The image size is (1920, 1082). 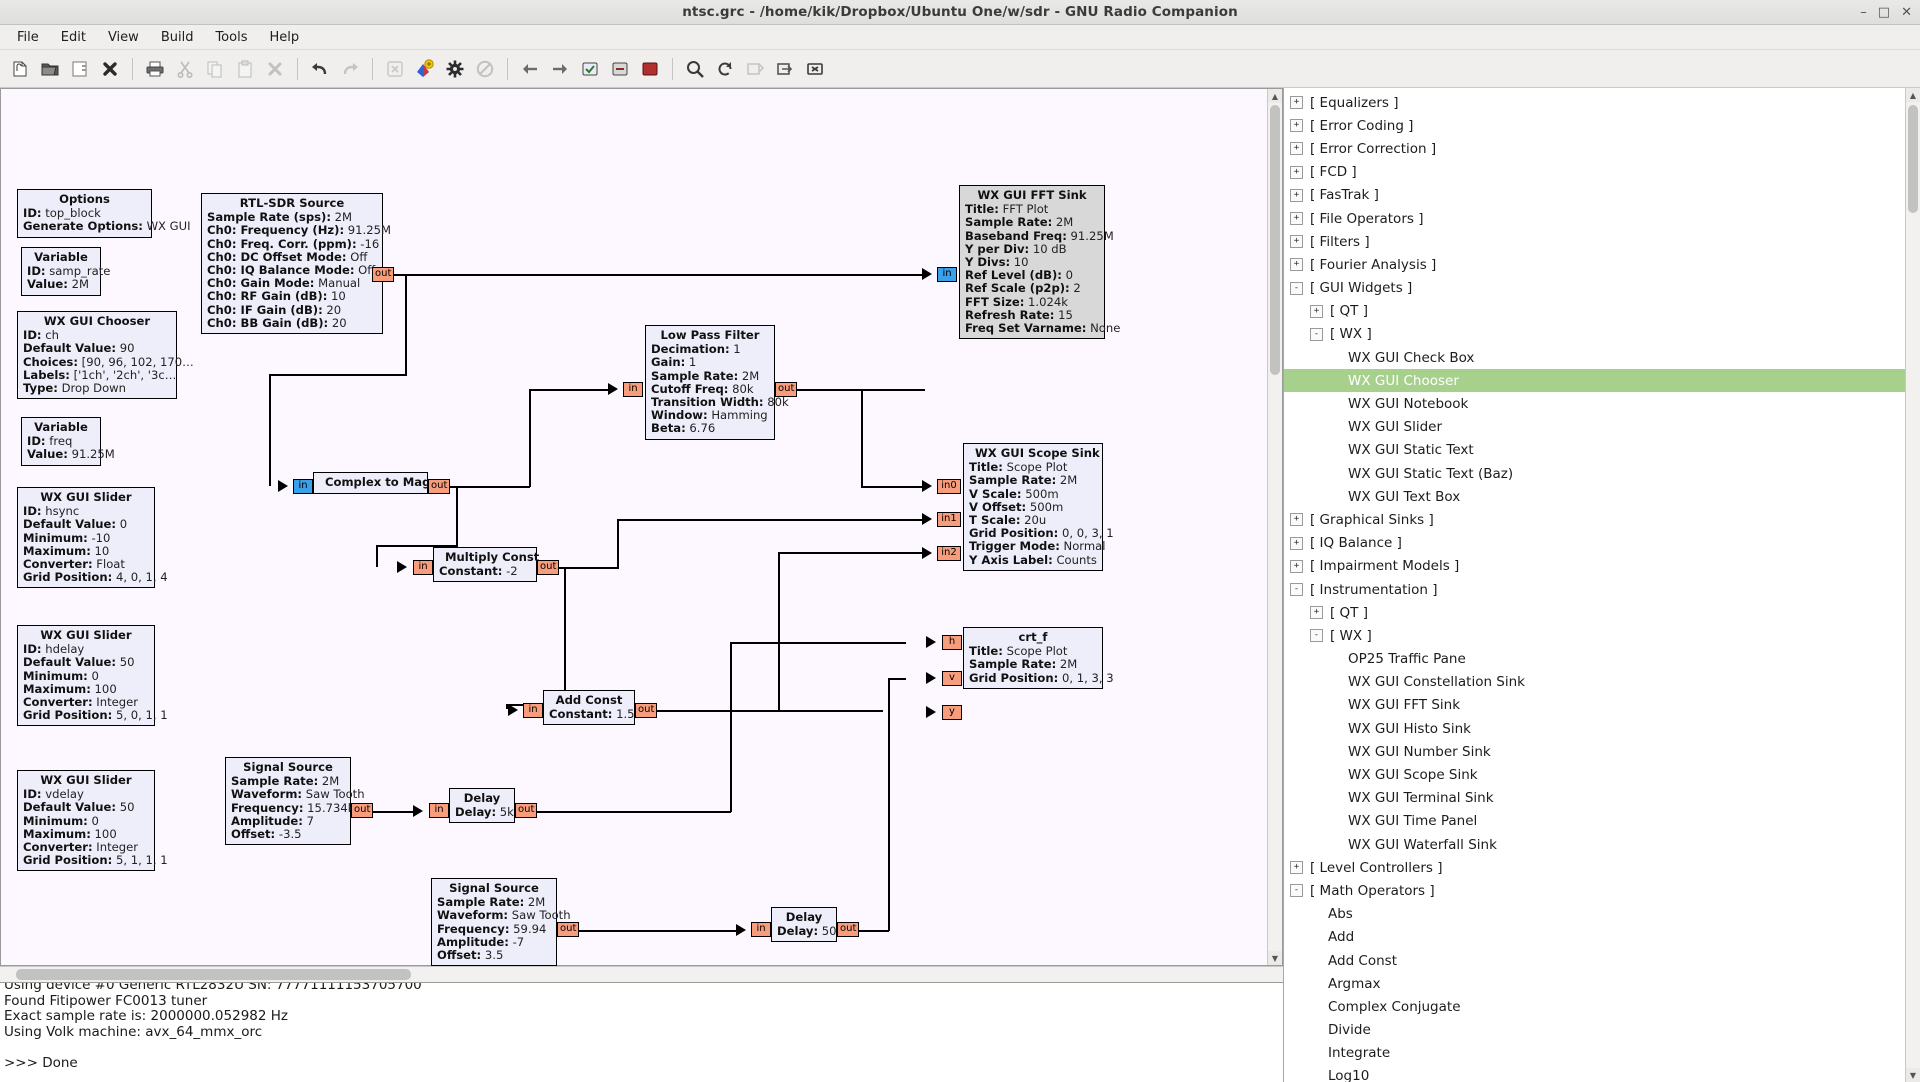 I want to click on tree-row: + [ Error Correction ], so click(x=1602, y=148).